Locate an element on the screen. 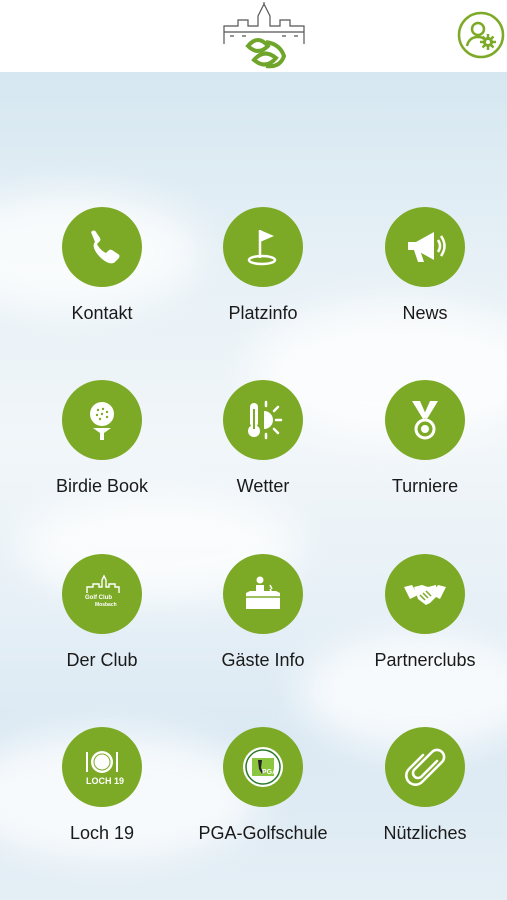 The height and width of the screenshot is (900, 507). reception-desk-icon is located at coordinates (263, 594).